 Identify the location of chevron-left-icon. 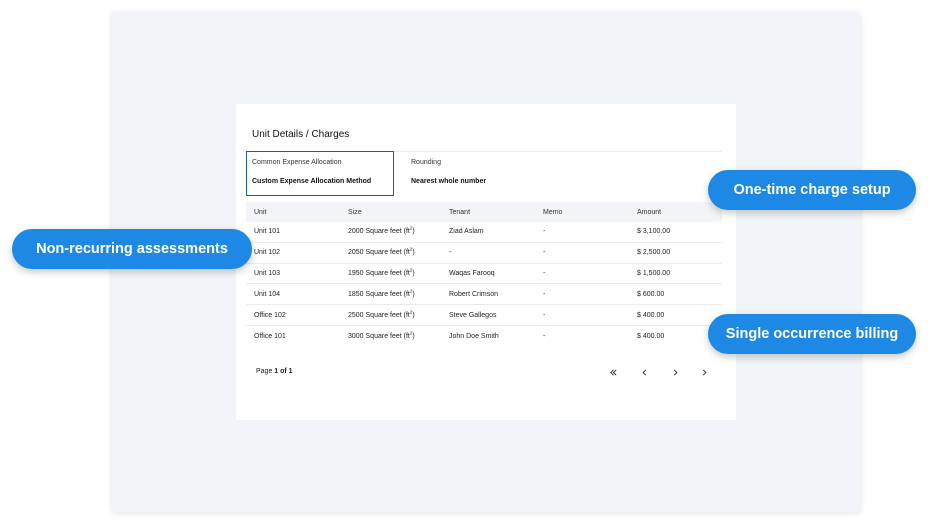
(643, 372).